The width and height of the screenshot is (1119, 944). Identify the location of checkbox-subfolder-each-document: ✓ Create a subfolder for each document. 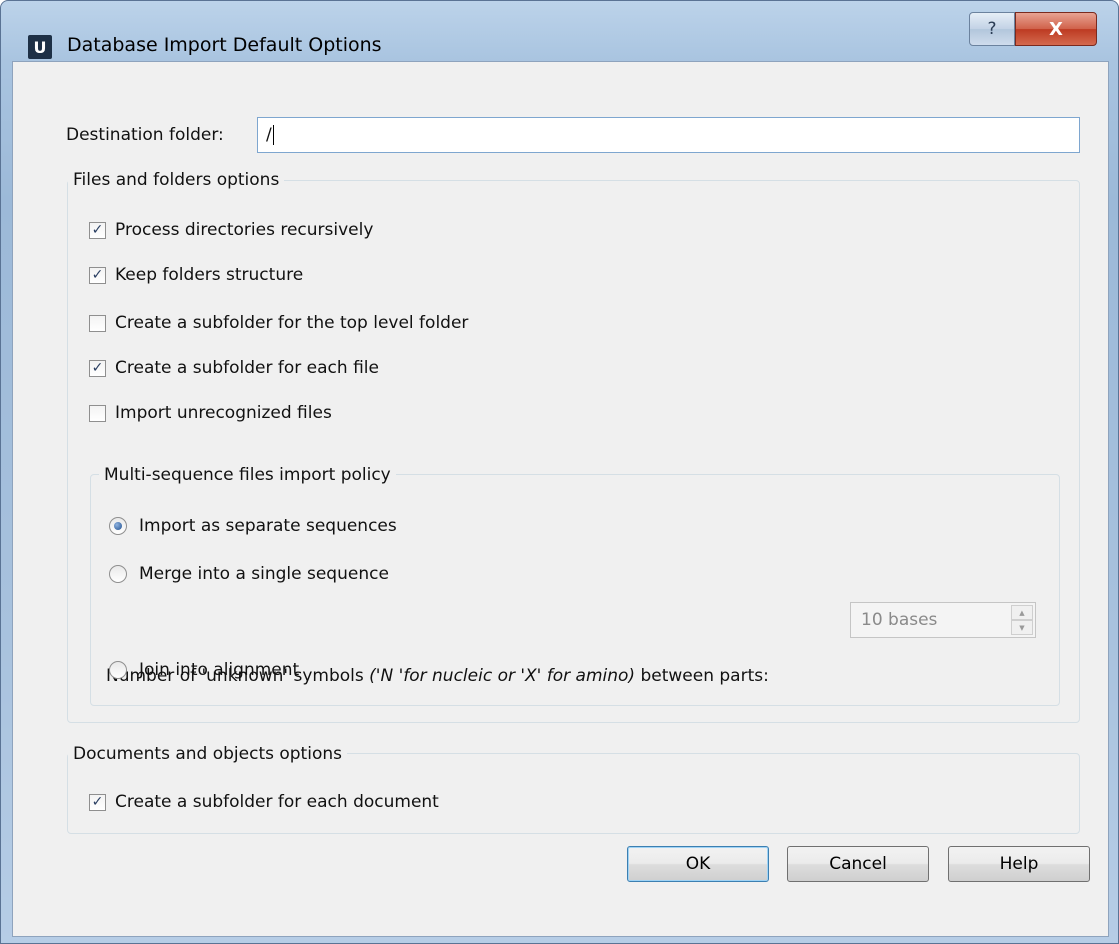
(264, 802).